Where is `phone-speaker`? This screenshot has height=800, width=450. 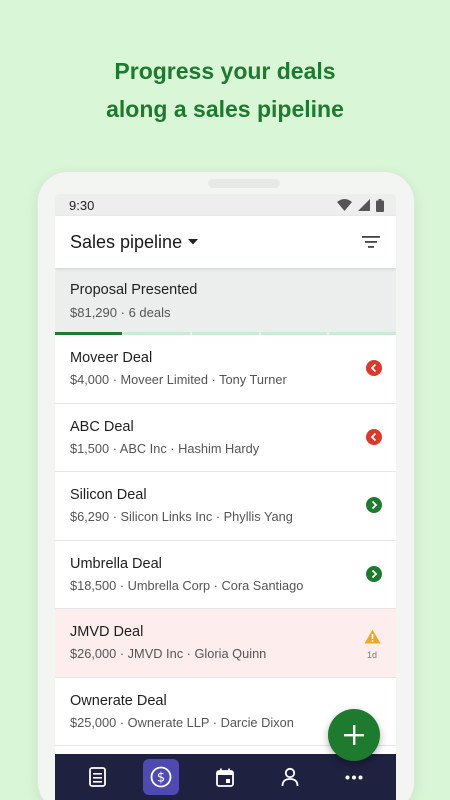
phone-speaker is located at coordinates (244, 183).